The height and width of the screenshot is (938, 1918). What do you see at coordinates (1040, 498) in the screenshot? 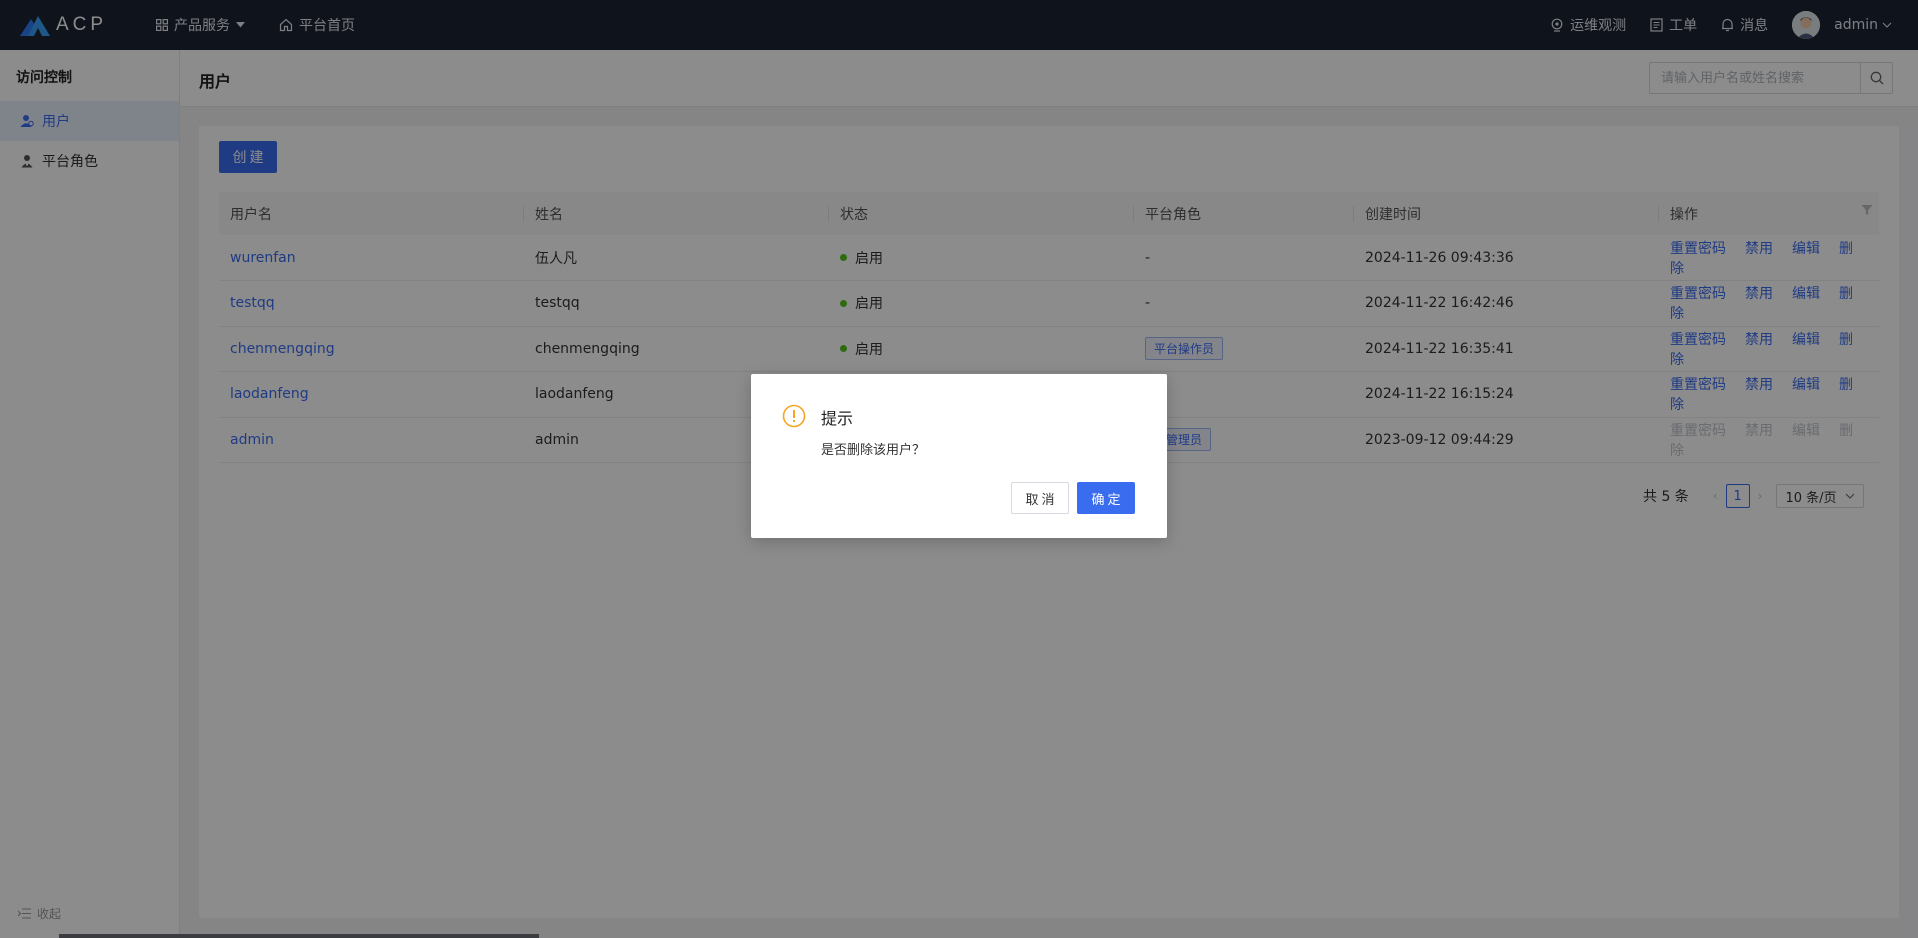
I see `cancel-button: 取消` at bounding box center [1040, 498].